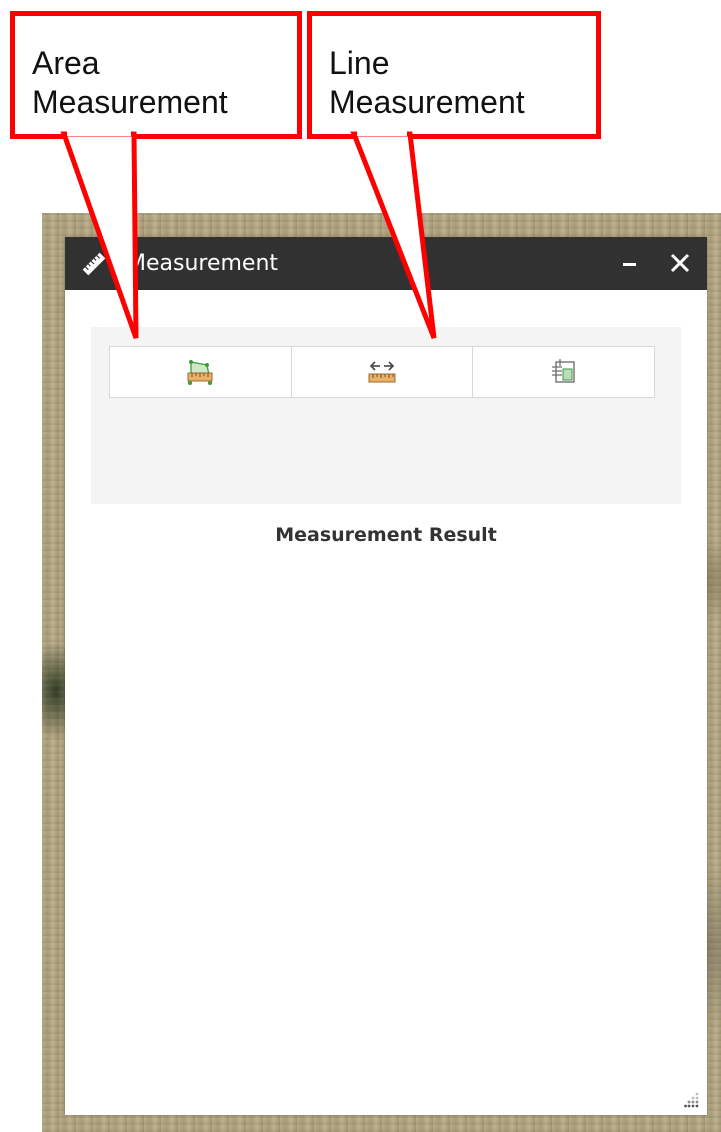 Image resolution: width=721 pixels, height=1132 pixels. I want to click on minimize-button, so click(630, 263).